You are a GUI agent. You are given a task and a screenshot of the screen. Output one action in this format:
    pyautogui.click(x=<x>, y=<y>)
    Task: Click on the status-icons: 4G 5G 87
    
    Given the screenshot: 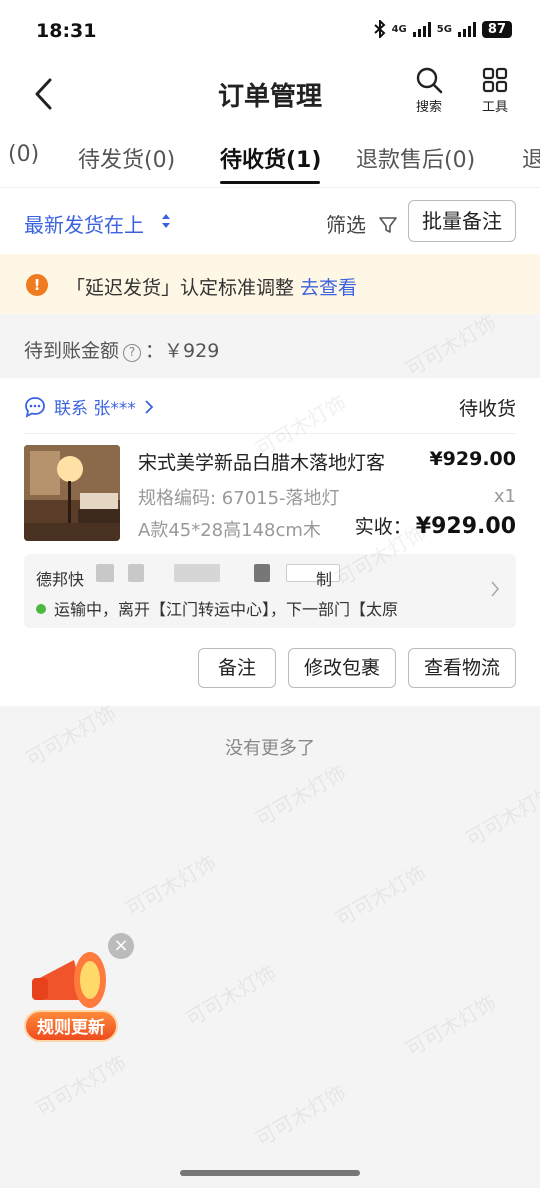 What is the action you would take?
    pyautogui.click(x=442, y=29)
    